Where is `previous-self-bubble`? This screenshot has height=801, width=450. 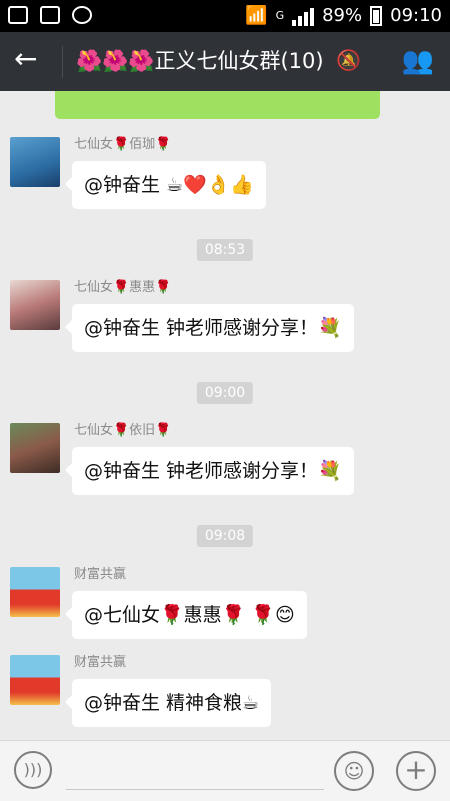
previous-self-bubble is located at coordinates (217, 105).